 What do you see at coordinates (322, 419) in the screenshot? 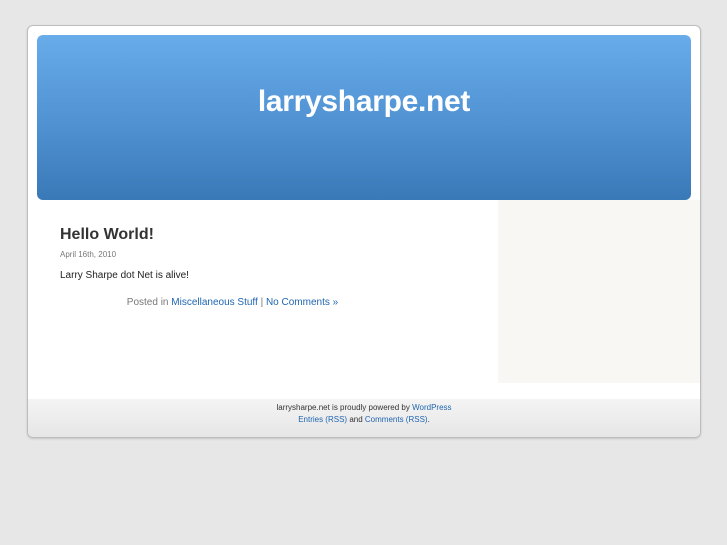
I see `entries-rss-link: Entries (RSS)` at bounding box center [322, 419].